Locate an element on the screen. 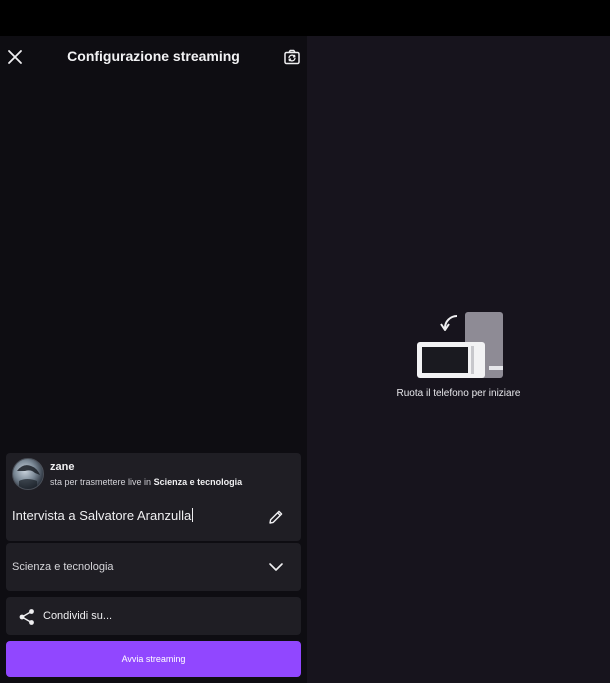 The image size is (610, 683). live-status-prefix: sta per trasmettere live in is located at coordinates (101, 482).